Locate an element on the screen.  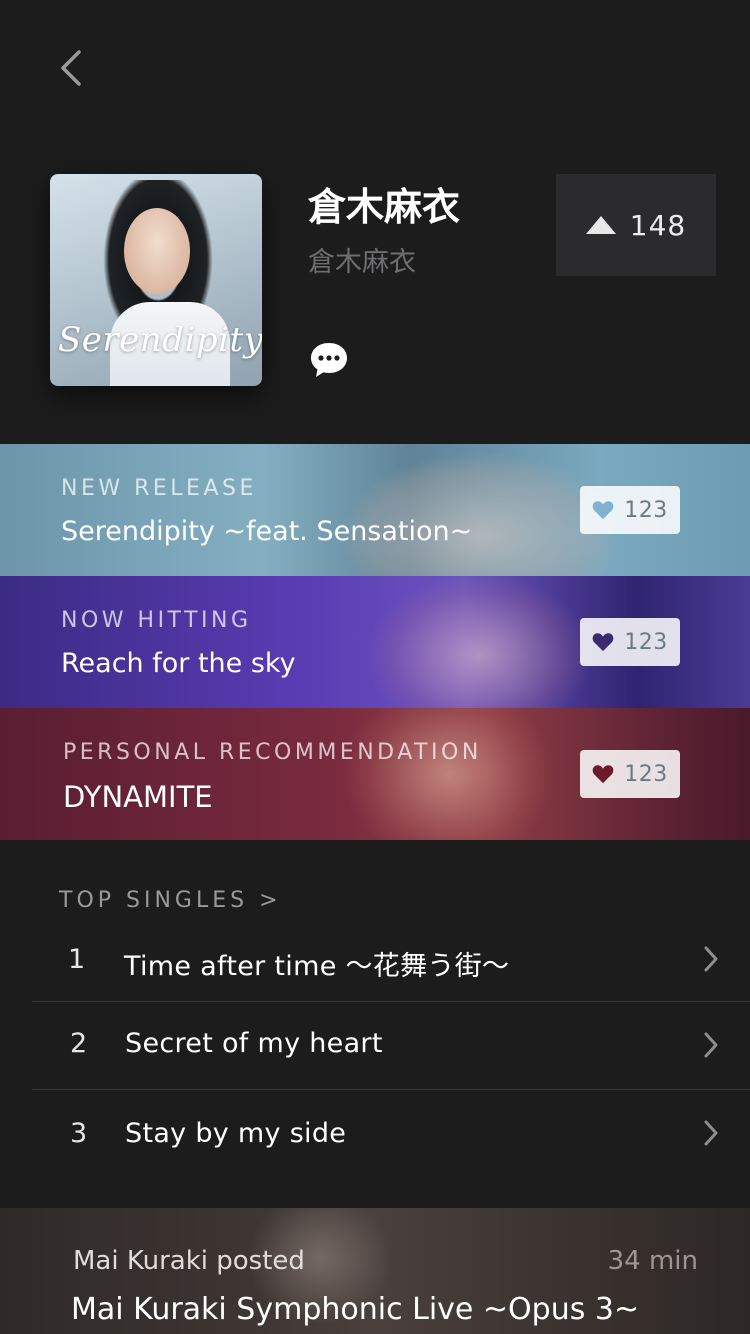
artist-name-subtitle: 倉木麻衣 is located at coordinates (362, 262).